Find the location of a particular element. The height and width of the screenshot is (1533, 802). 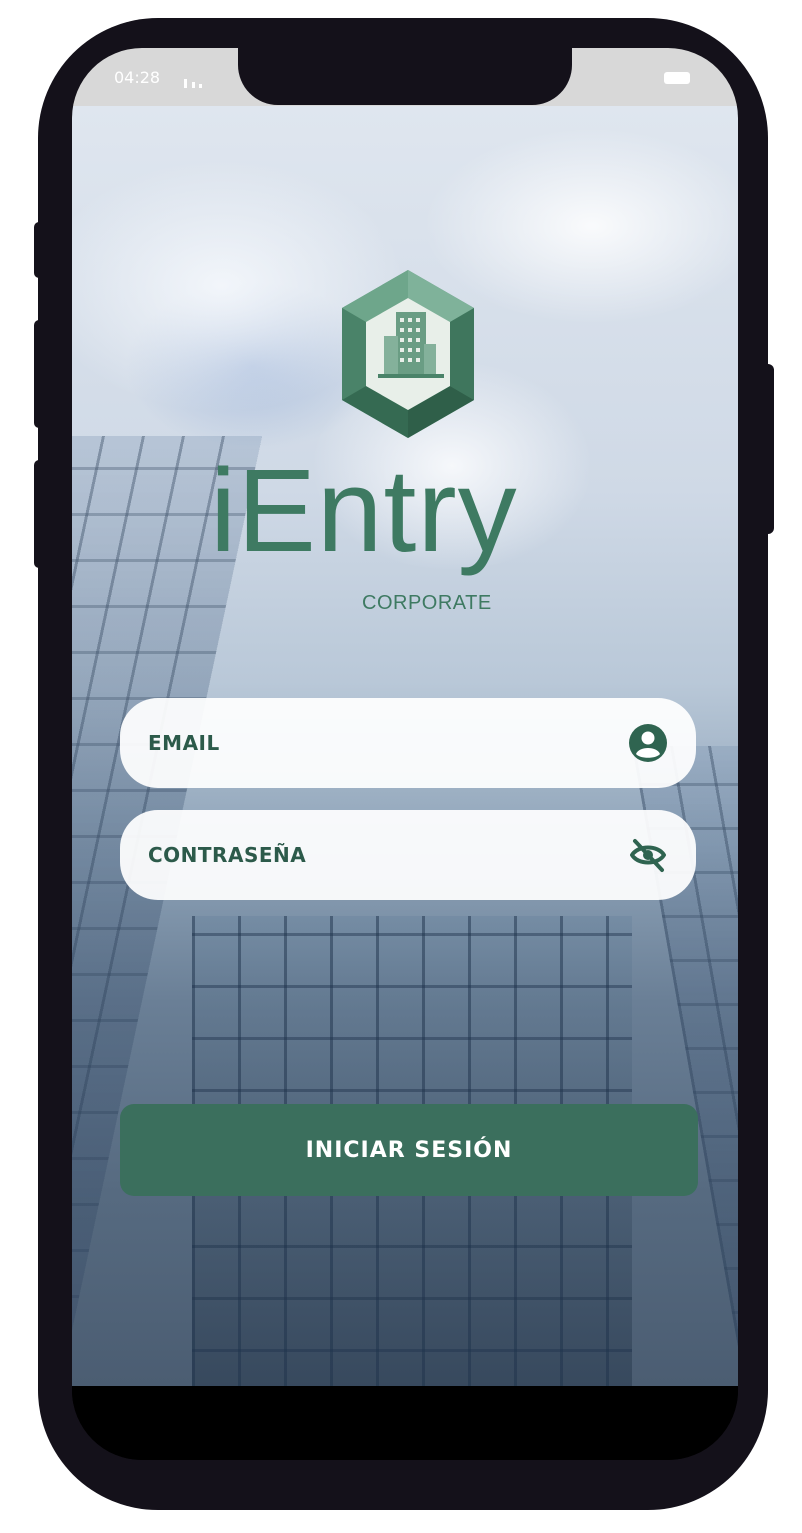

brand-subtitle: CORPORATE is located at coordinates (427, 603).